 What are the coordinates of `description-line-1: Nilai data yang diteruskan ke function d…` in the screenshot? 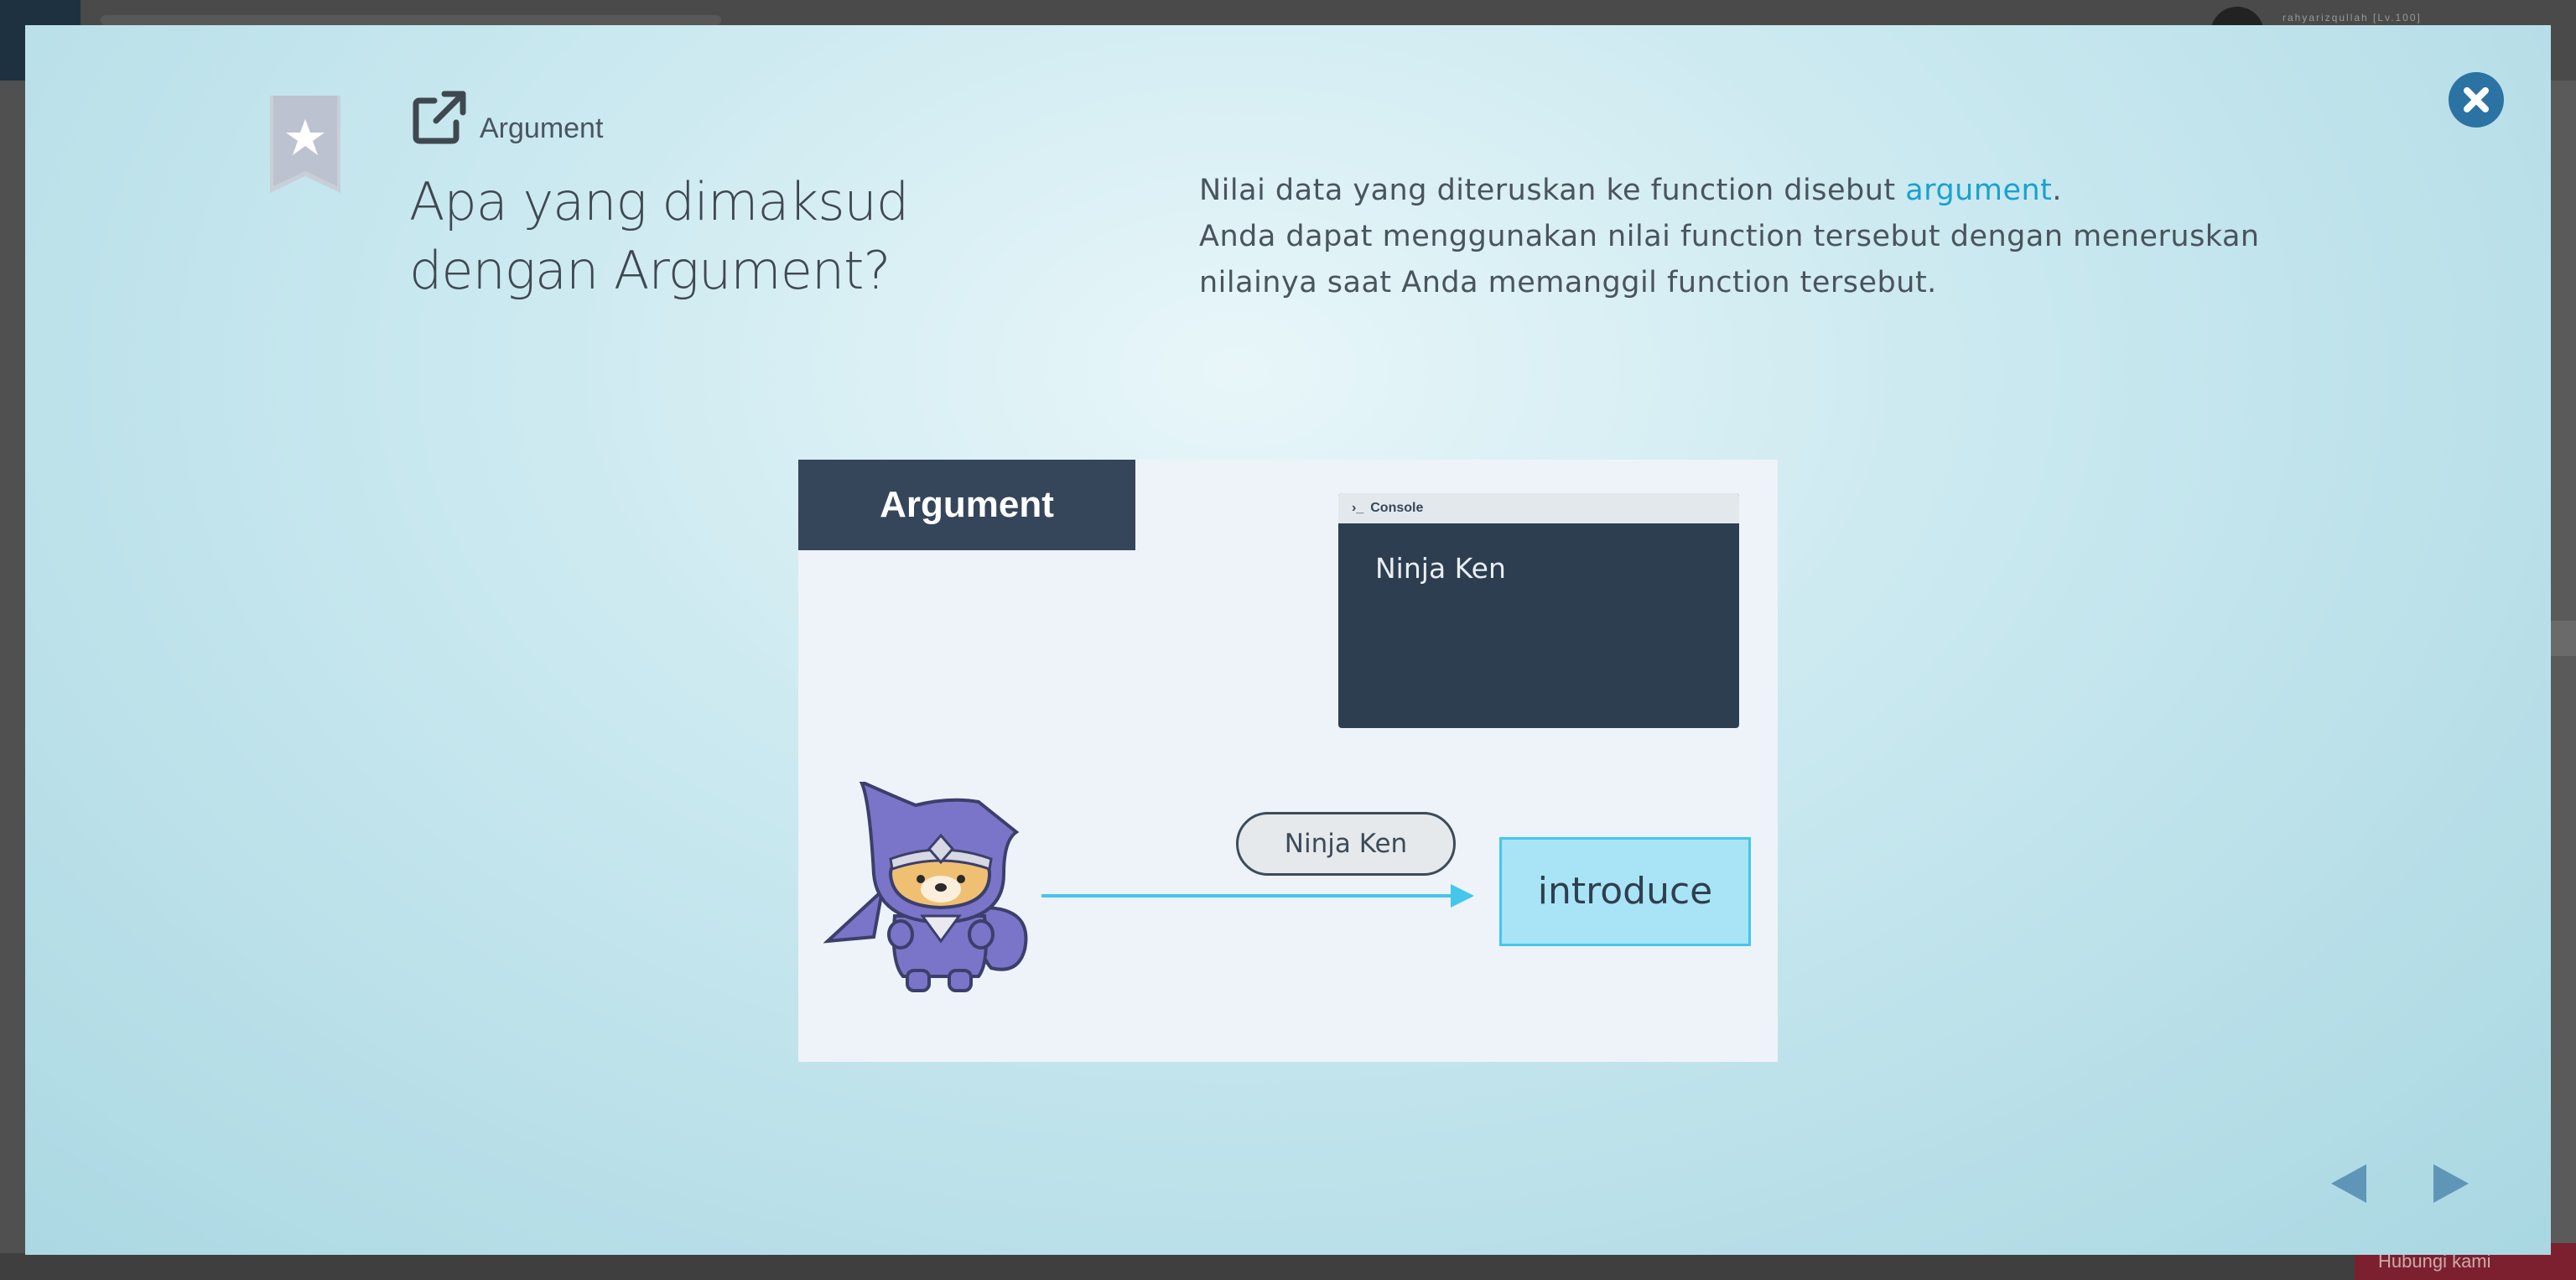 It's located at (1761, 191).